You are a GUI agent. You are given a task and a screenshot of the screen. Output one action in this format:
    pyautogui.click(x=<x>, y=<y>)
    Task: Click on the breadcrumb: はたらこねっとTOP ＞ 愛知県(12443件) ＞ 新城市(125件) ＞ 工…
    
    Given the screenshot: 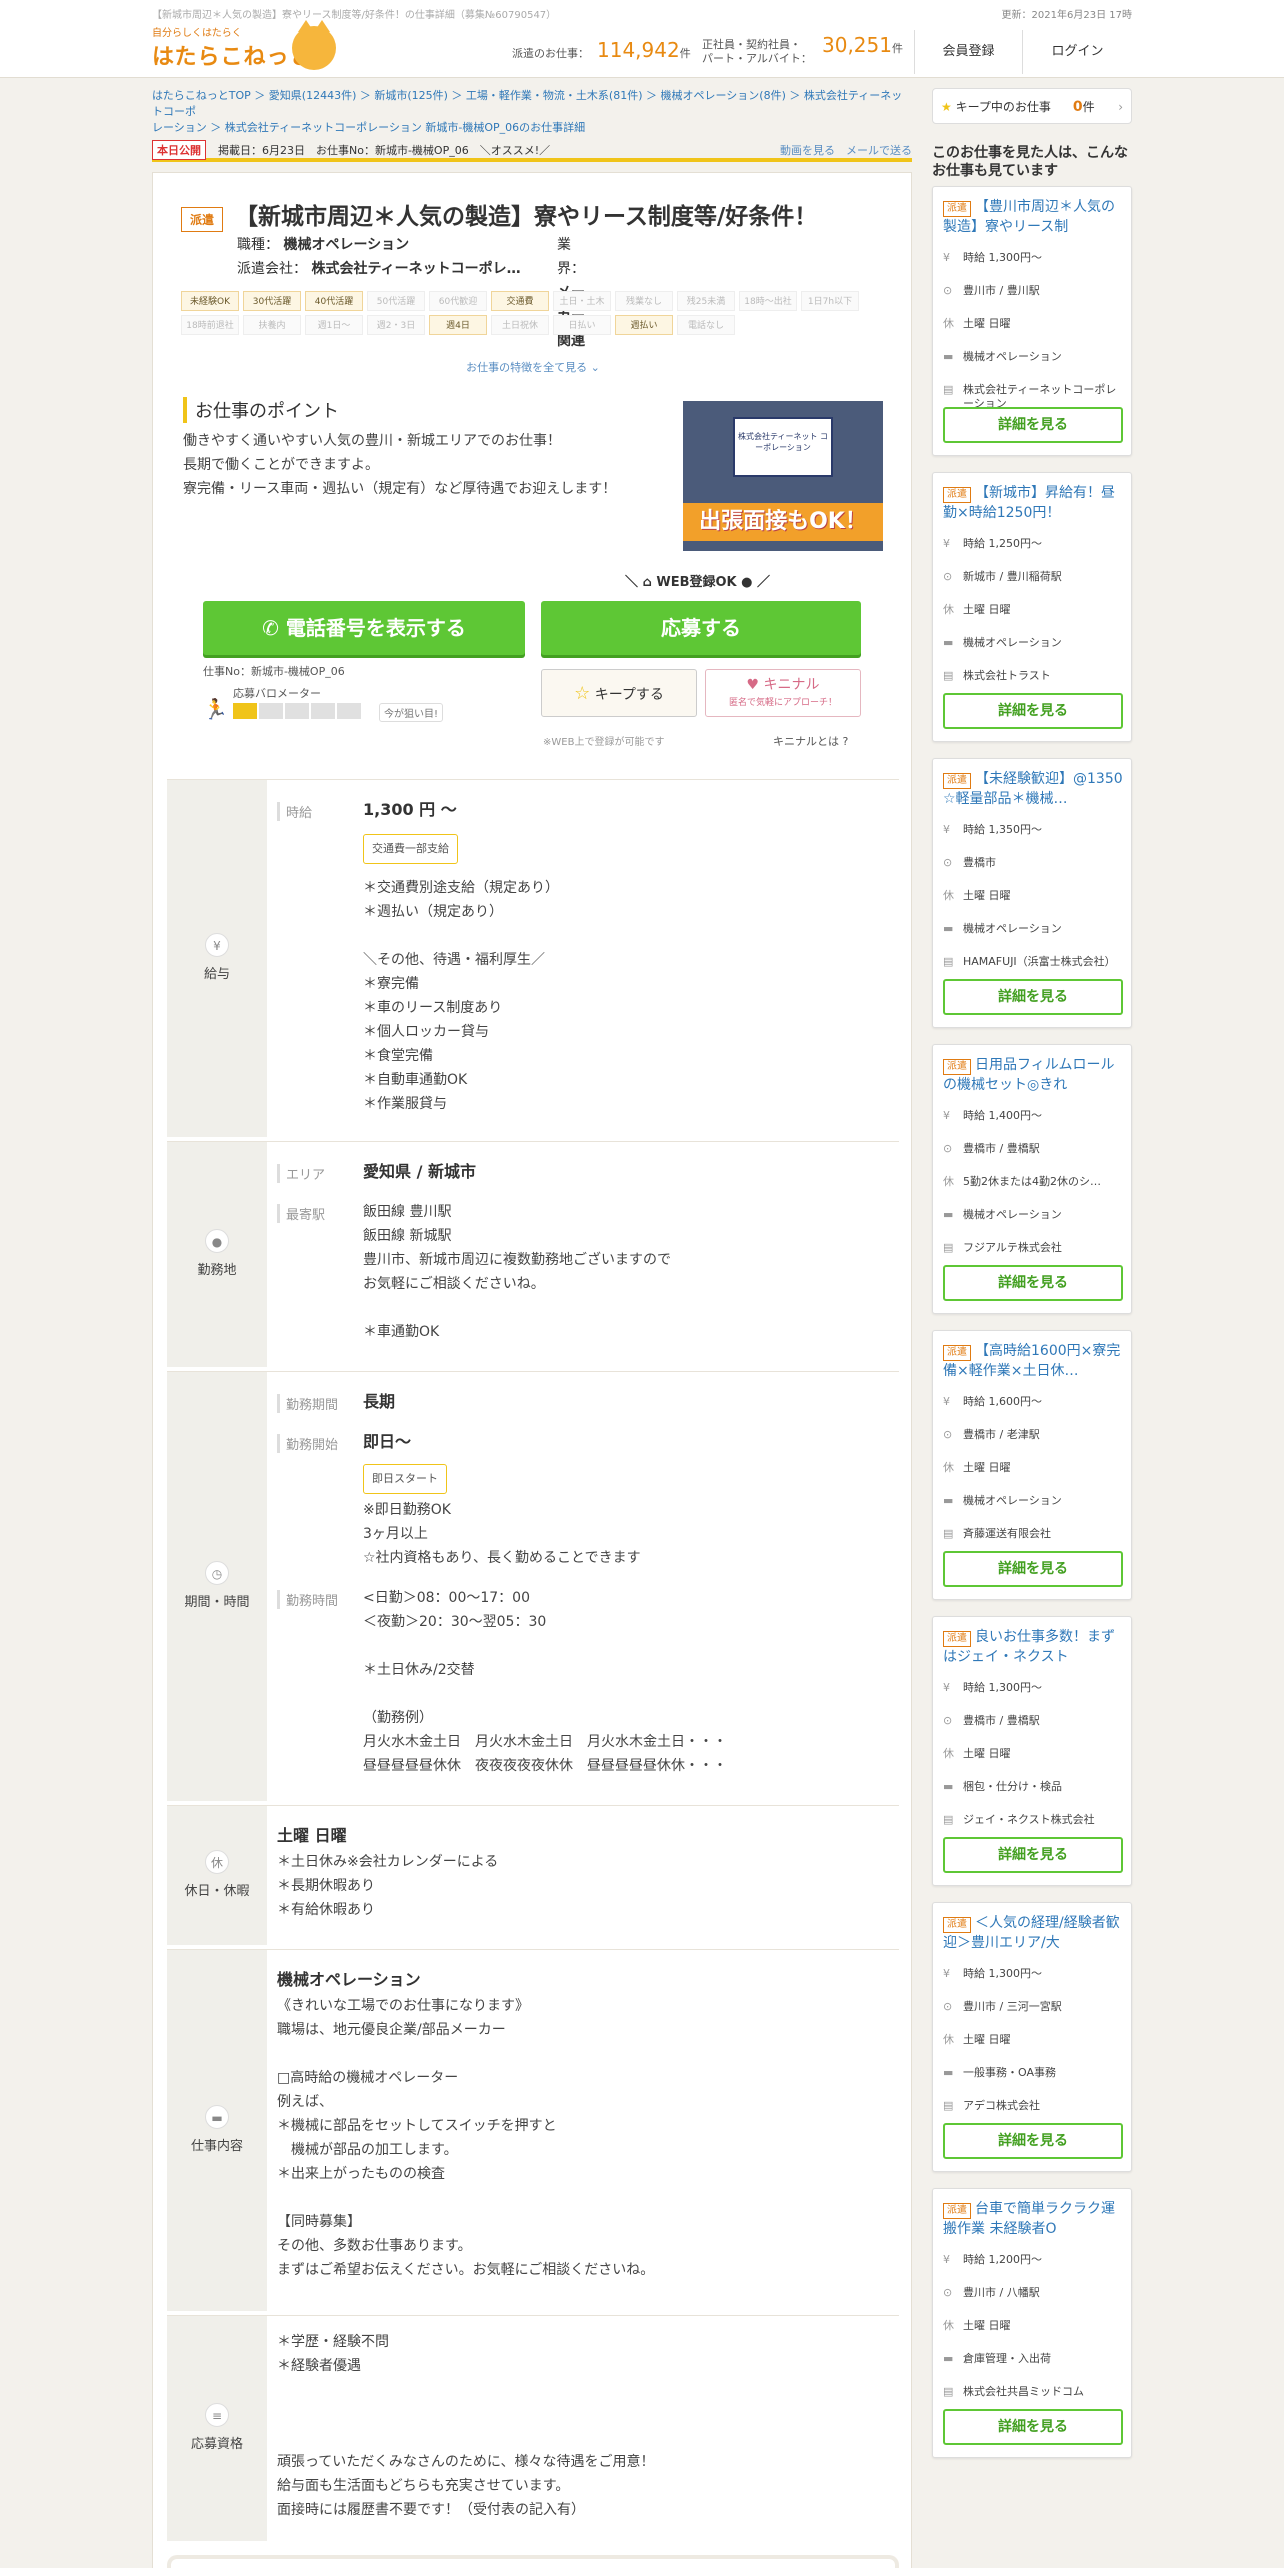 What is the action you would take?
    pyautogui.click(x=532, y=112)
    